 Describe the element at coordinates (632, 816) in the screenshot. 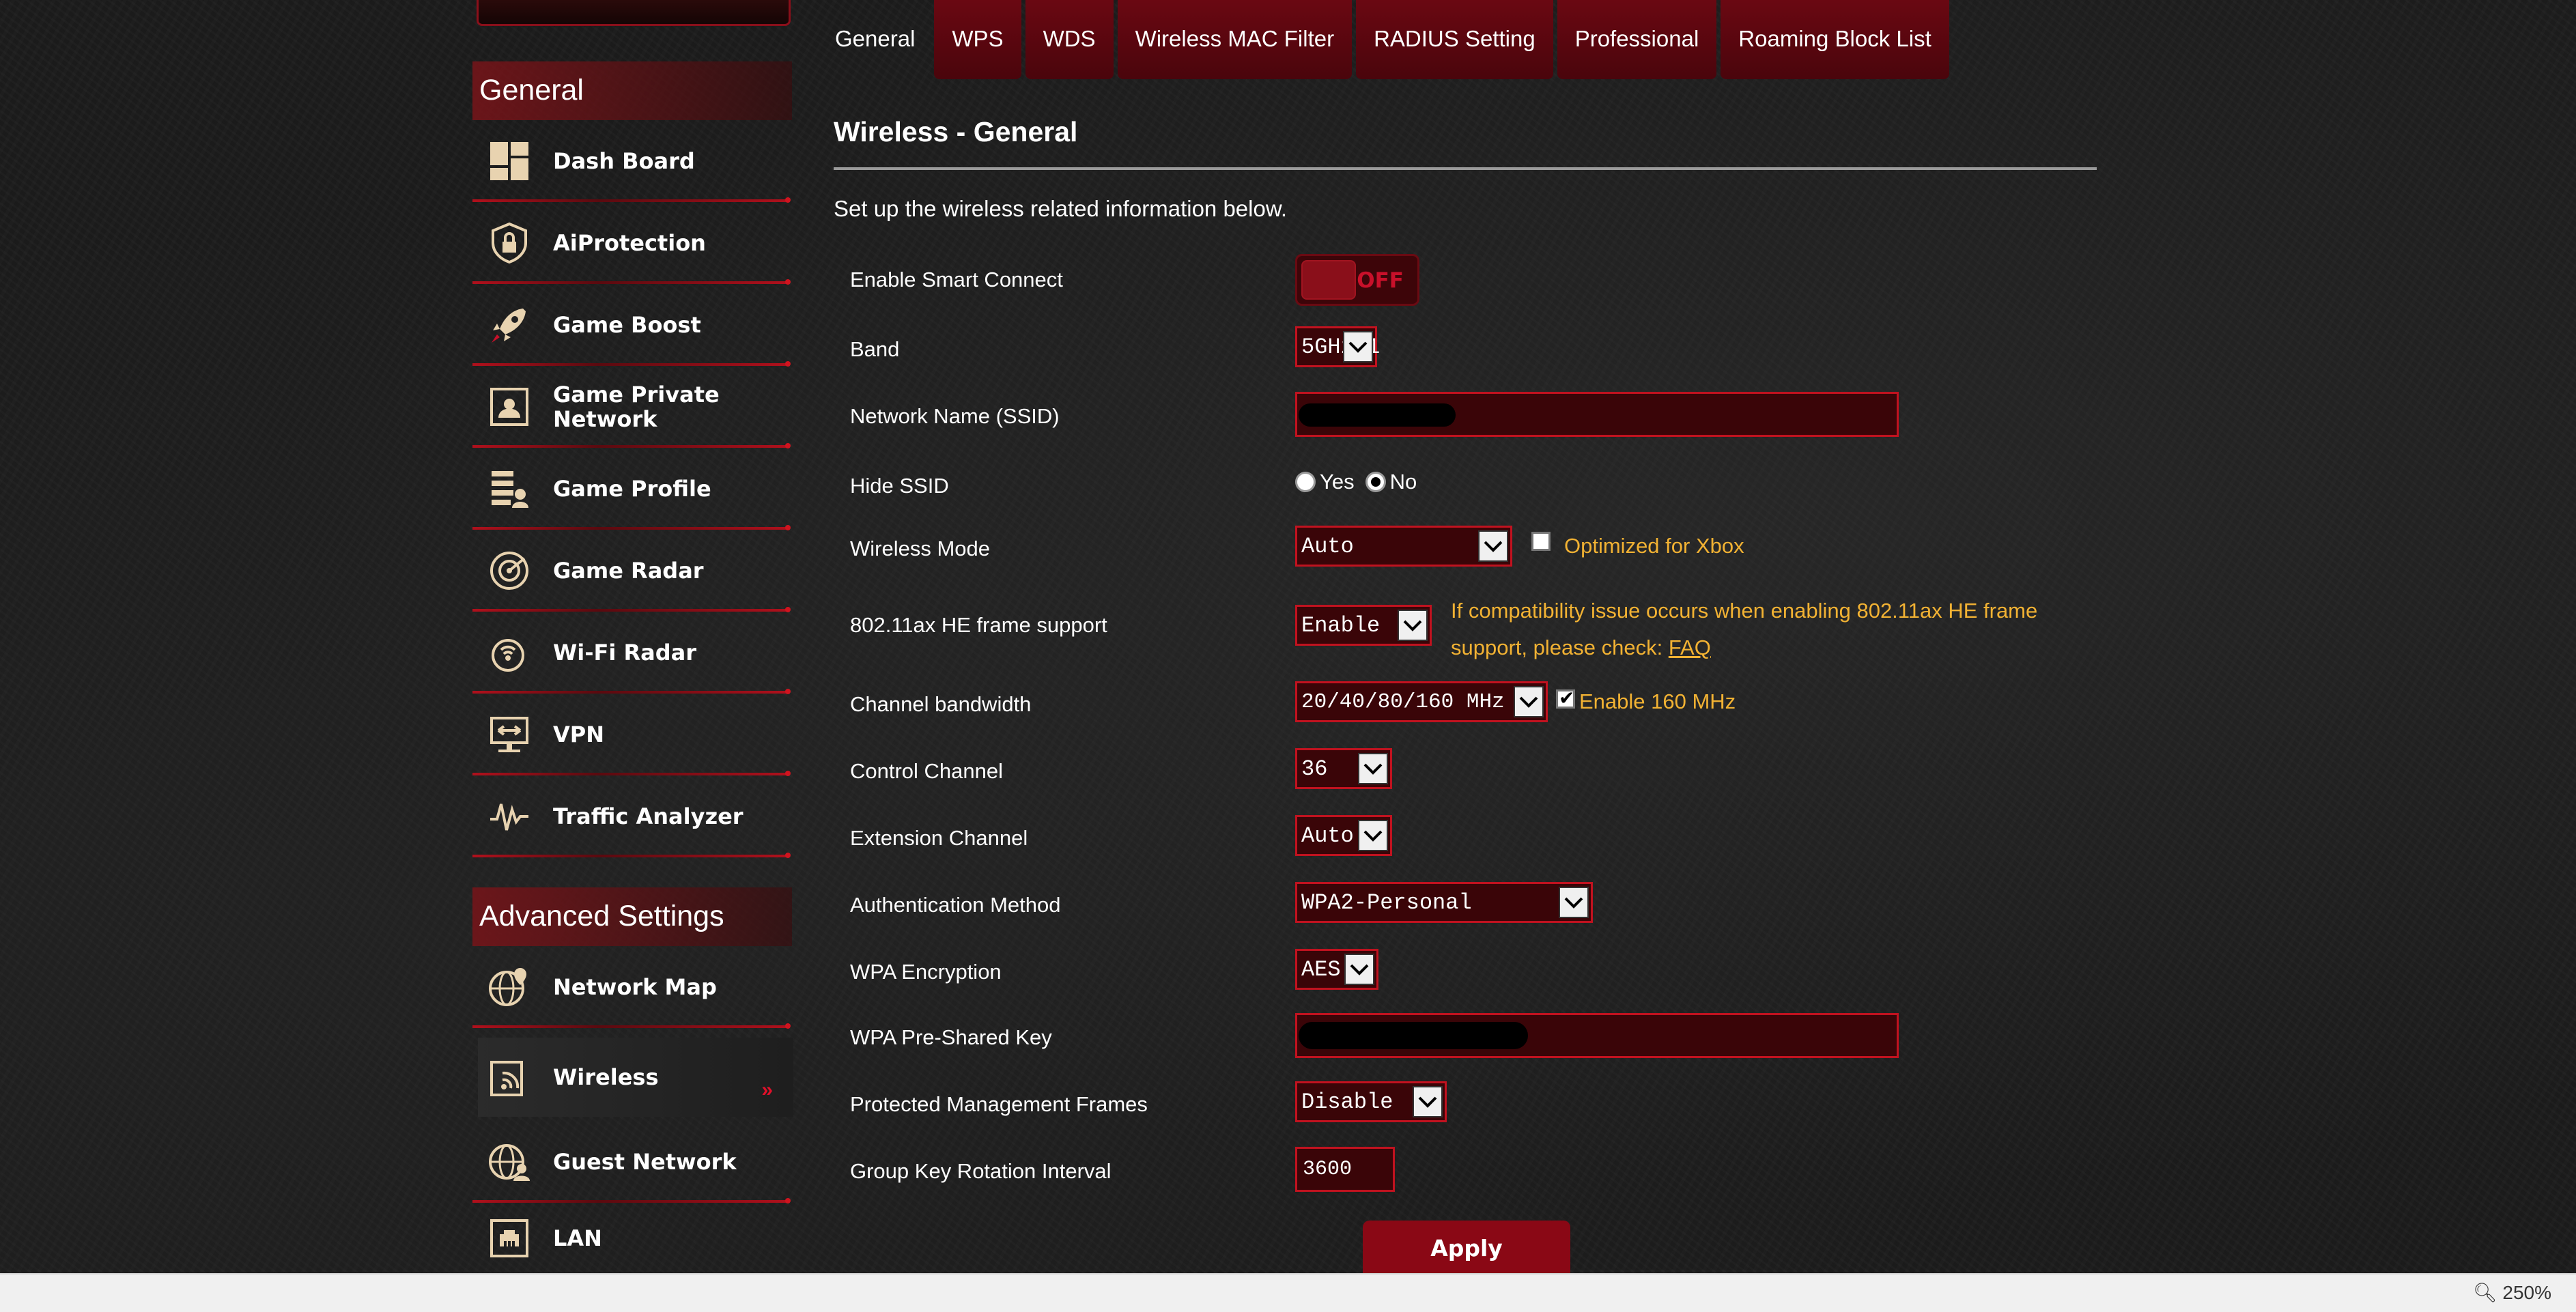

I see `sidebar-item-traffic-analyzer: Traffic Analyzer` at that location.